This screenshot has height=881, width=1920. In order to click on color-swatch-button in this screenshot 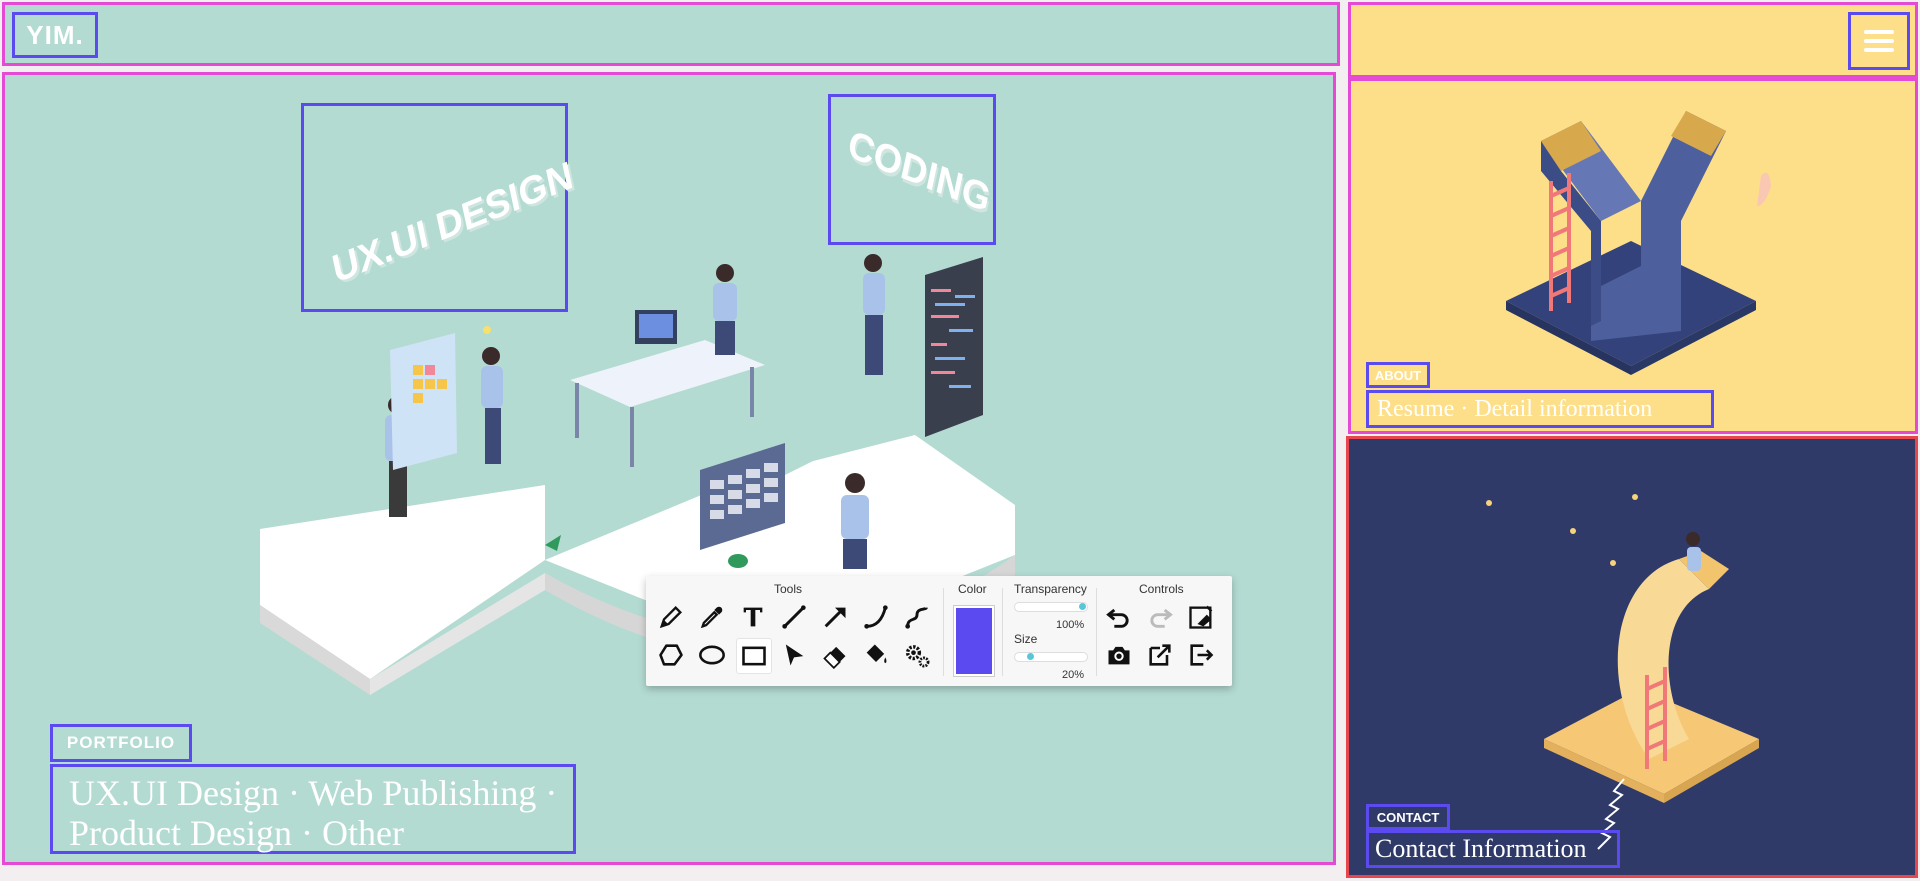, I will do `click(974, 641)`.